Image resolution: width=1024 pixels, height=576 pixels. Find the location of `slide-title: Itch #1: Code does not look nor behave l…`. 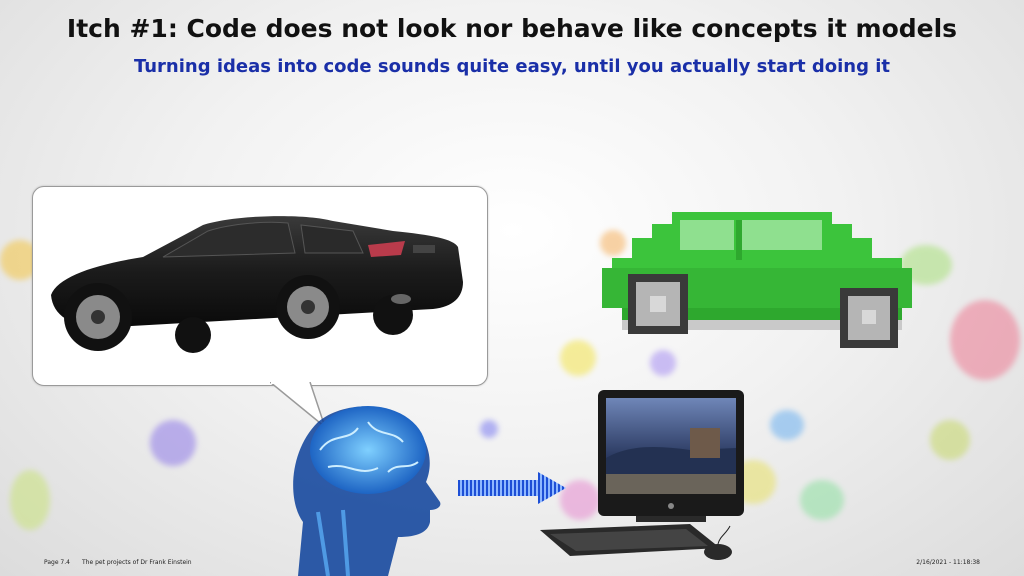

slide-title: Itch #1: Code does not look nor behave l… is located at coordinates (512, 28).